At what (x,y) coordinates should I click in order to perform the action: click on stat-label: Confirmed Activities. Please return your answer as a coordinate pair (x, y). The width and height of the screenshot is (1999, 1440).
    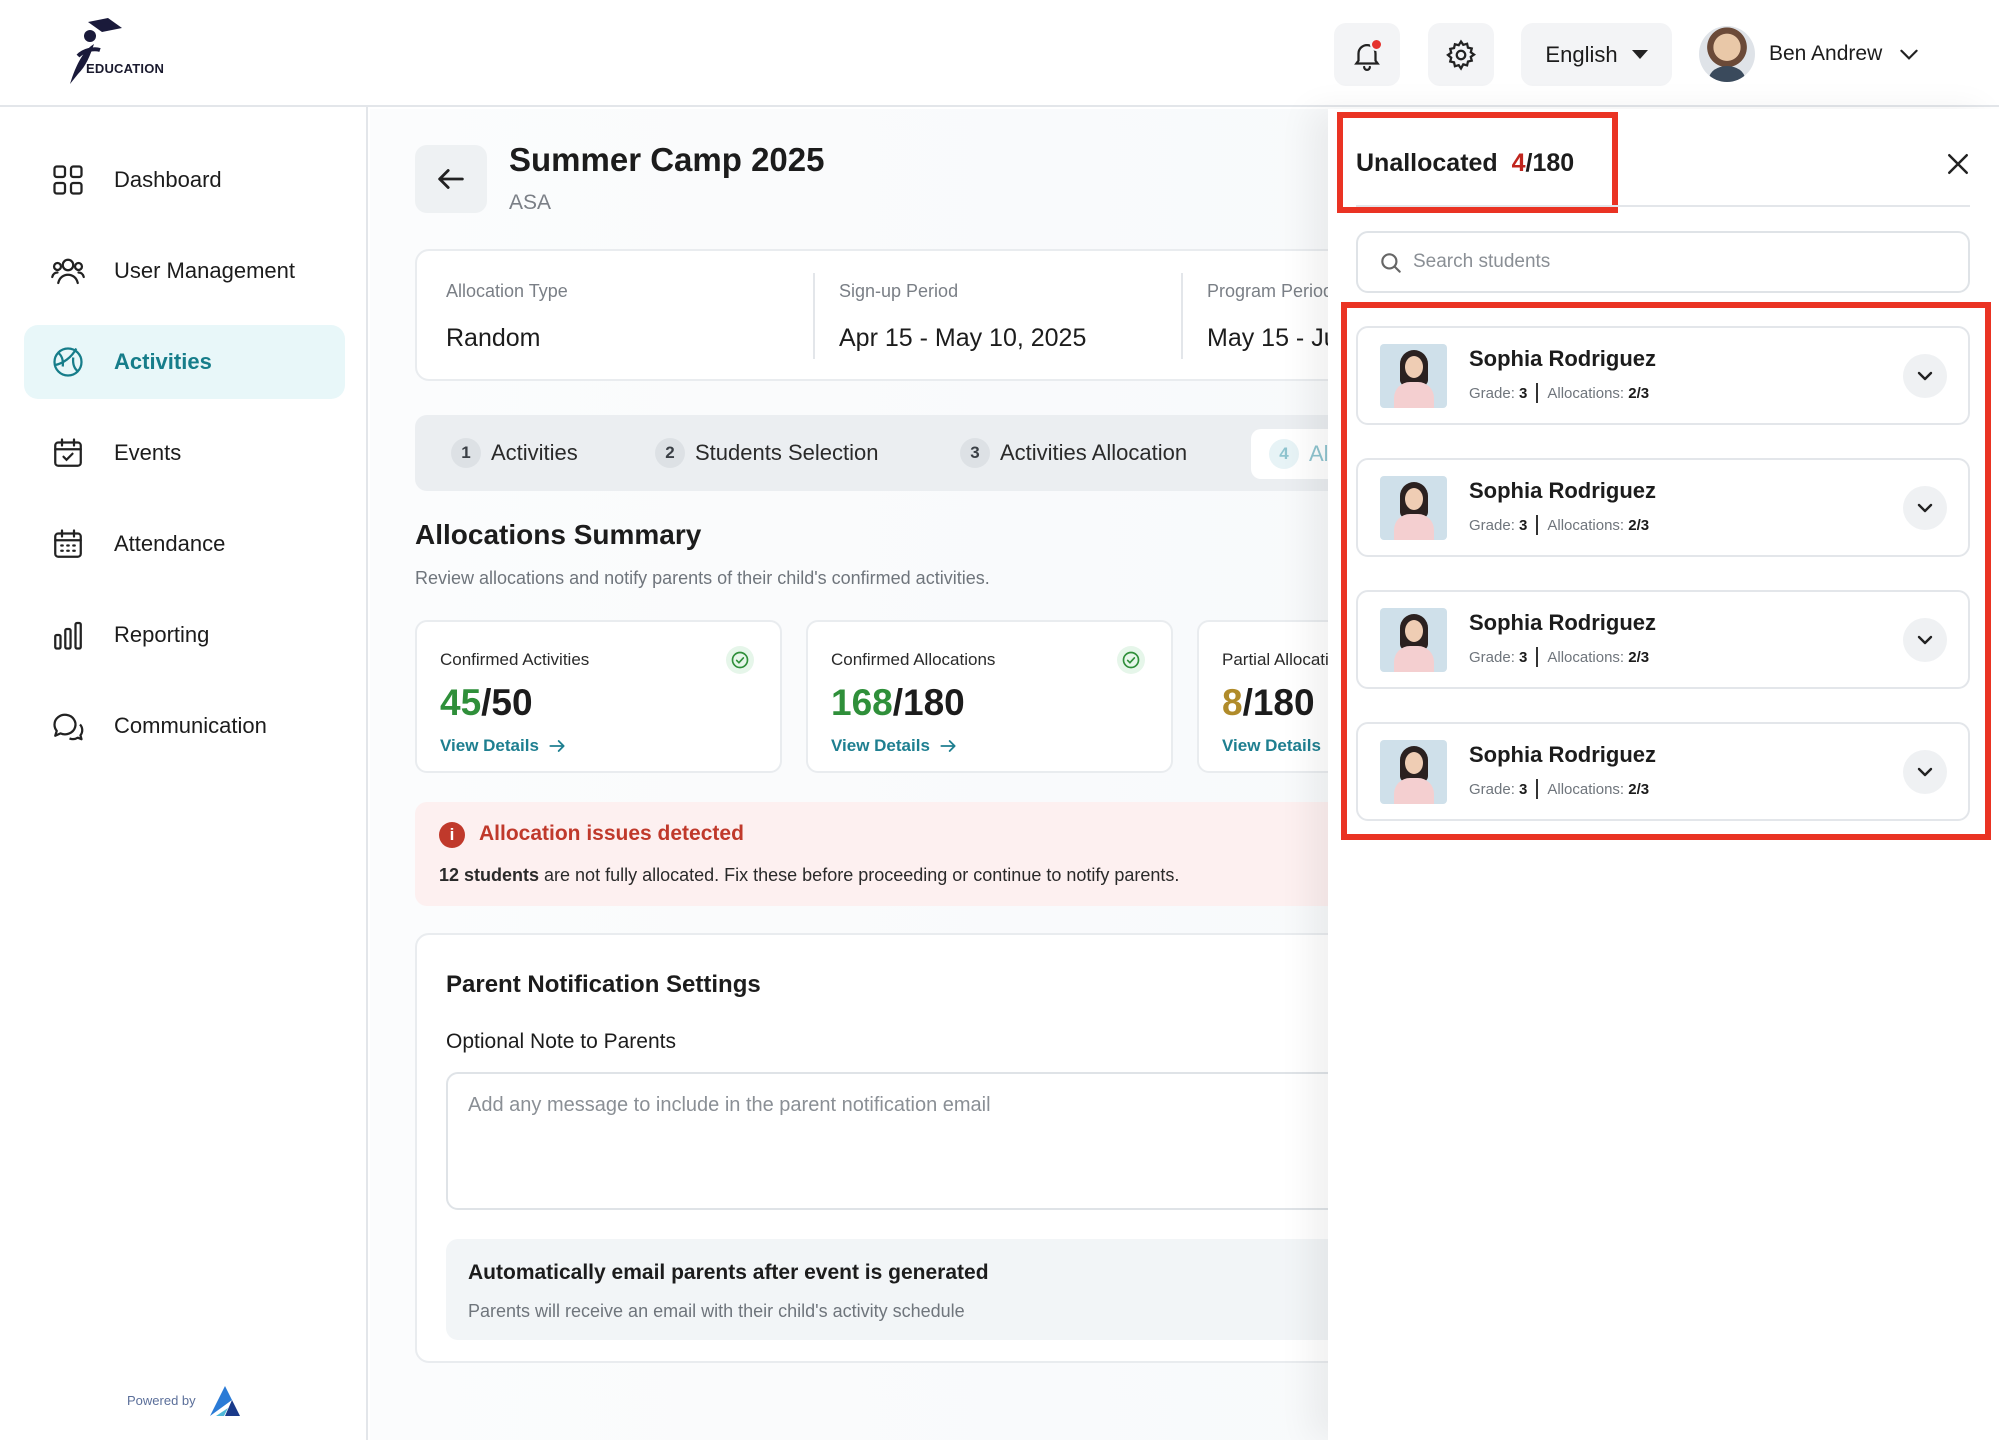
    Looking at the image, I should click on (515, 659).